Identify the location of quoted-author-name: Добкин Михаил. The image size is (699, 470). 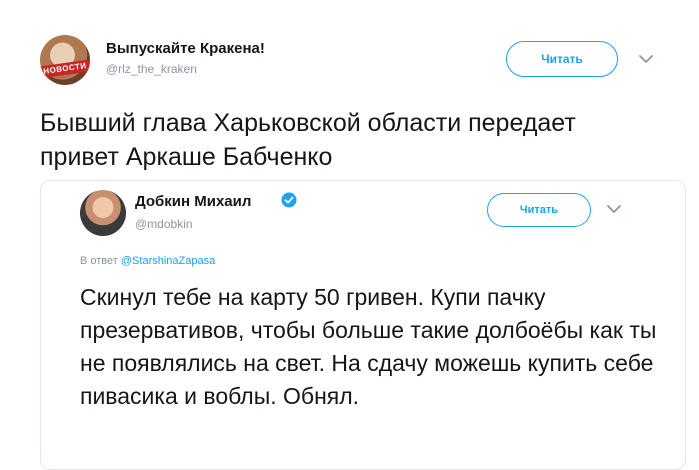
(193, 201).